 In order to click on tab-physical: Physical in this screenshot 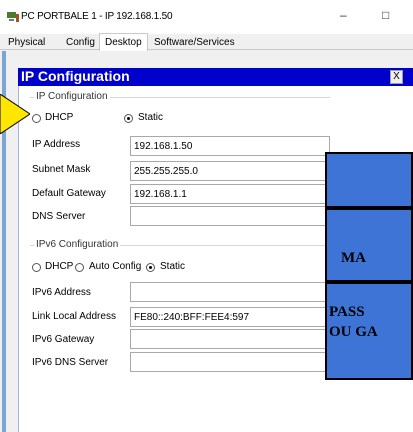, I will do `click(26, 42)`.